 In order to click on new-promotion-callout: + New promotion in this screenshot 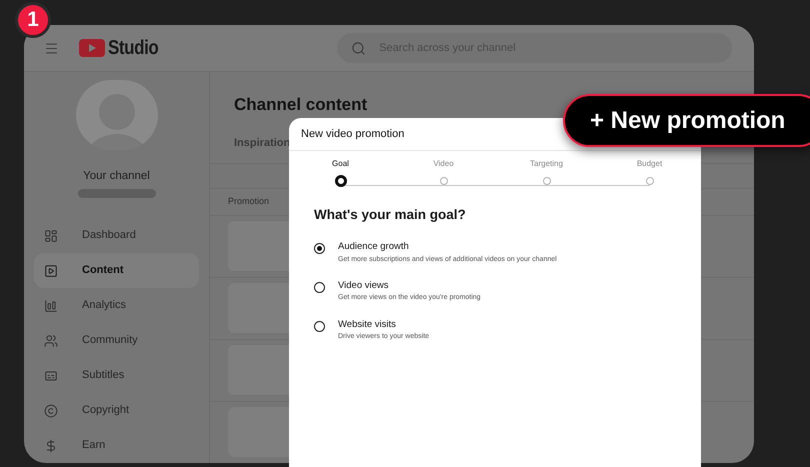, I will do `click(686, 120)`.